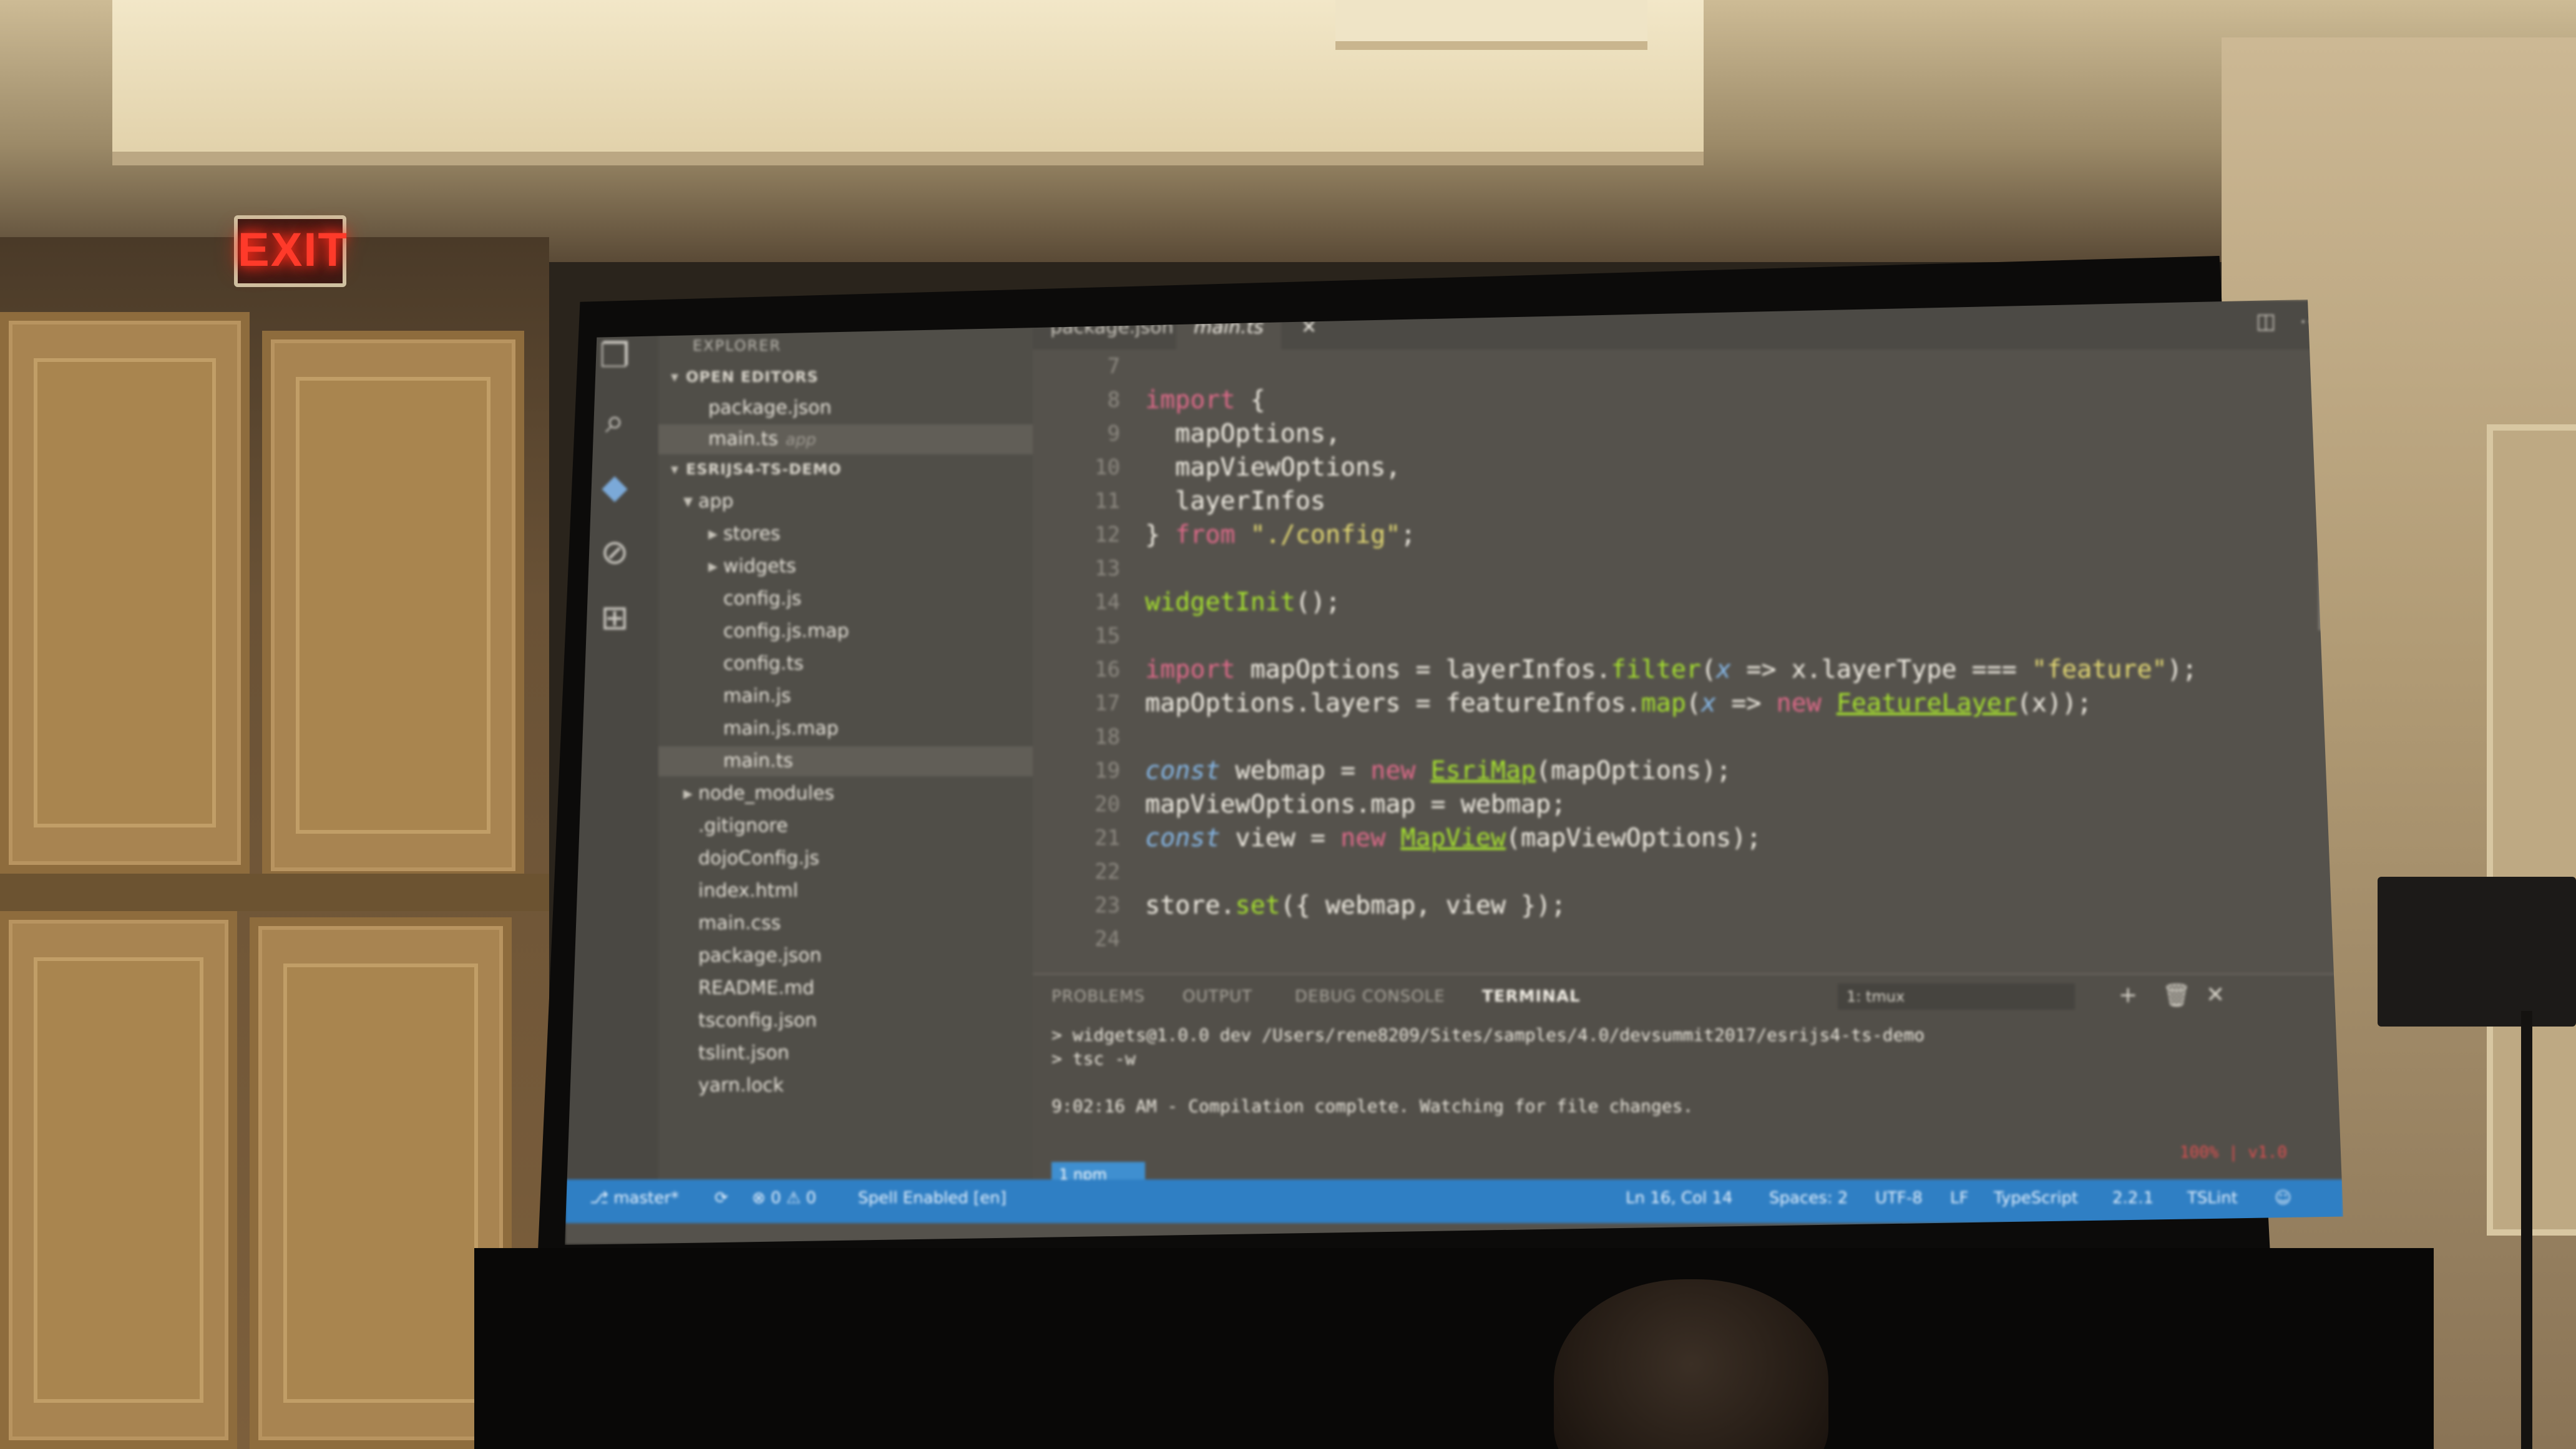 The width and height of the screenshot is (2576, 1449). What do you see at coordinates (1679, 1198) in the screenshot?
I see `cursor-position: Ln 16, Col 14` at bounding box center [1679, 1198].